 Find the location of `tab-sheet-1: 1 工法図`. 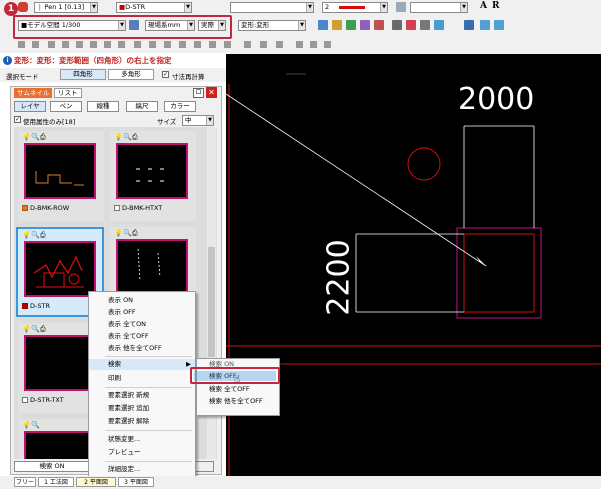

tab-sheet-1: 1 工法図 is located at coordinates (56, 482).